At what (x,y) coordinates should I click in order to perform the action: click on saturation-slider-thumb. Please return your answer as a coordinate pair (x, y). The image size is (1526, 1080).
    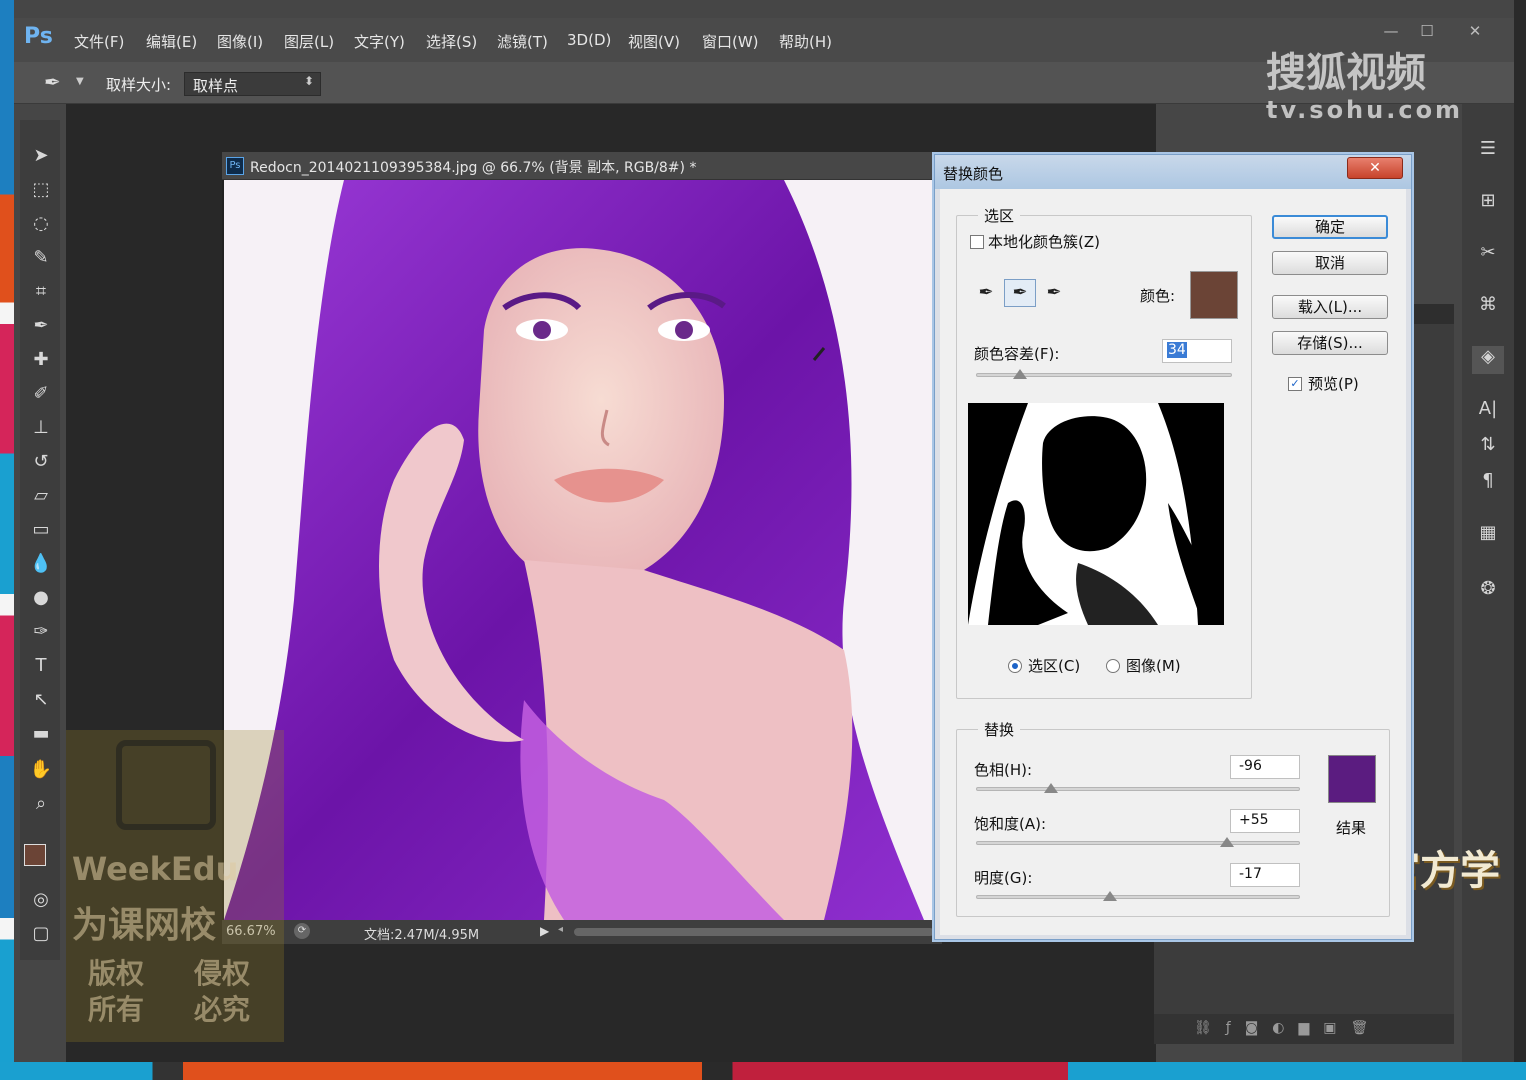
    Looking at the image, I should click on (1227, 842).